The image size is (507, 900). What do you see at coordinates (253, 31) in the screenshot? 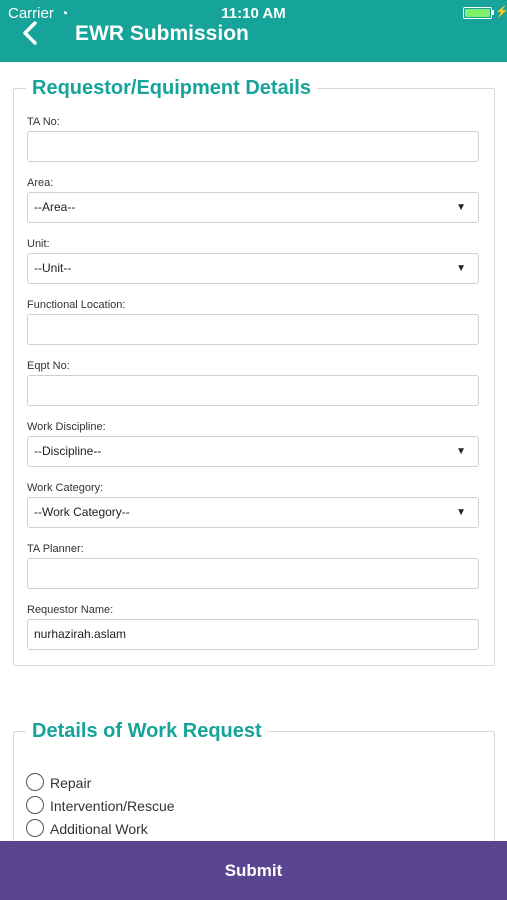
I see `app-header: Carrier ◔ 11:10 AM ⚡ EWR Submission` at bounding box center [253, 31].